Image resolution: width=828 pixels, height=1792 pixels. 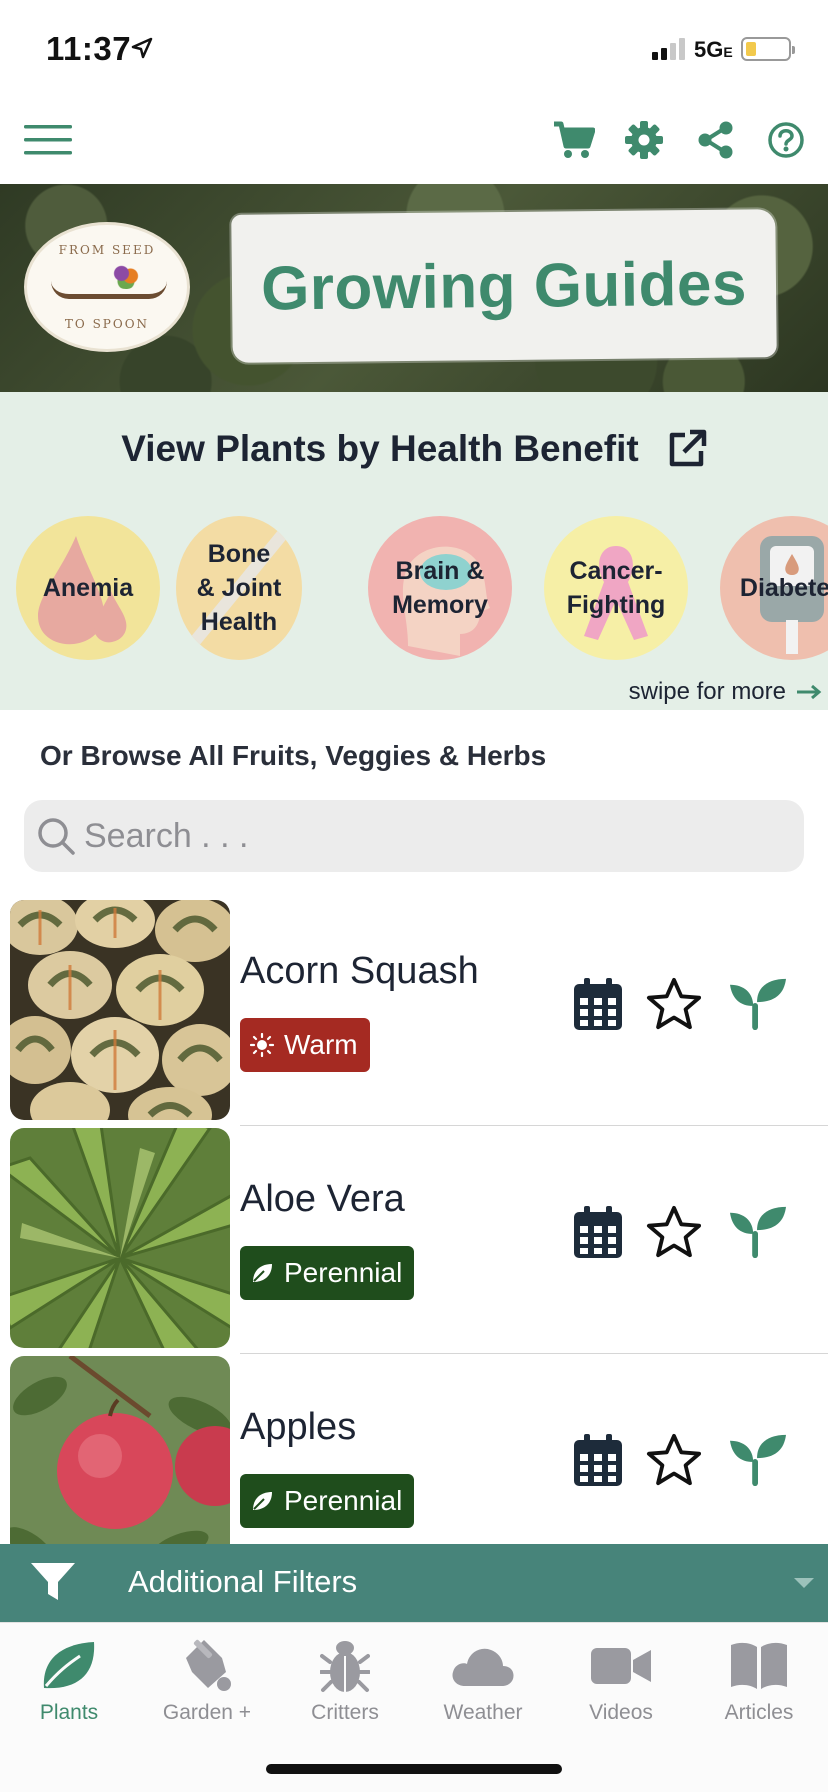 What do you see at coordinates (53, 1581) in the screenshot?
I see `filter-funnel-icon` at bounding box center [53, 1581].